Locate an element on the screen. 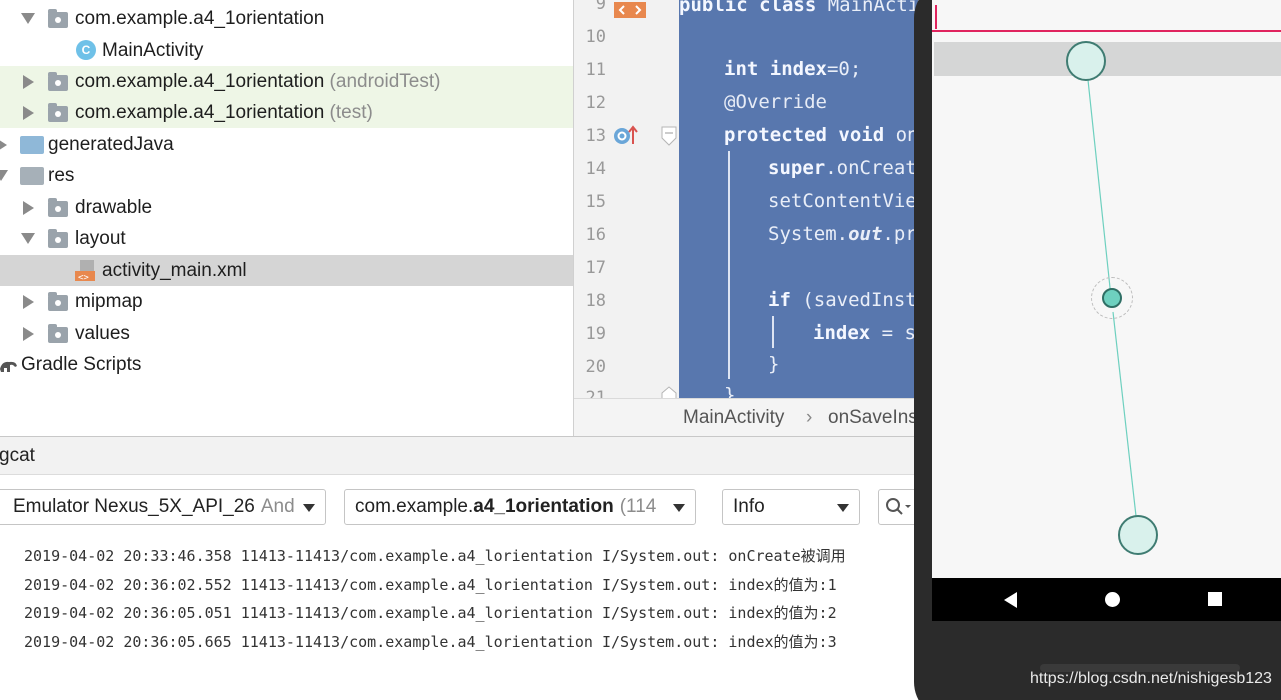 This screenshot has height=700, width=1281. code-keyword: void is located at coordinates (861, 135).